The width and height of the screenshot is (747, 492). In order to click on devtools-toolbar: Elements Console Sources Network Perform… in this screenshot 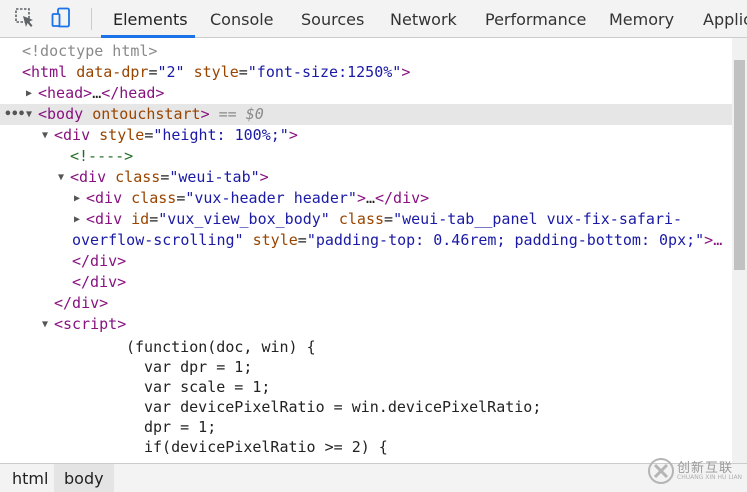, I will do `click(373, 19)`.